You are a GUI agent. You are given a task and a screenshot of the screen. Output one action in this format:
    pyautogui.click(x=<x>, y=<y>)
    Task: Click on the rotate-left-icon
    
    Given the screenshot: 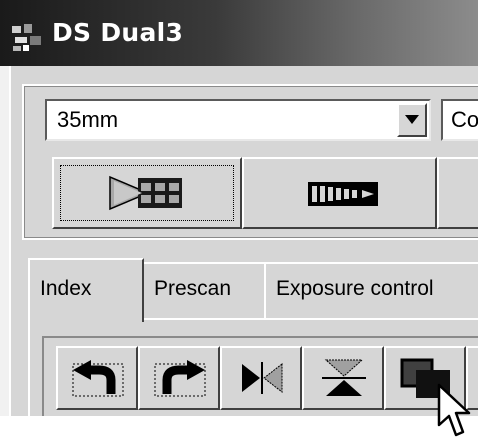 What is the action you would take?
    pyautogui.click(x=98, y=378)
    